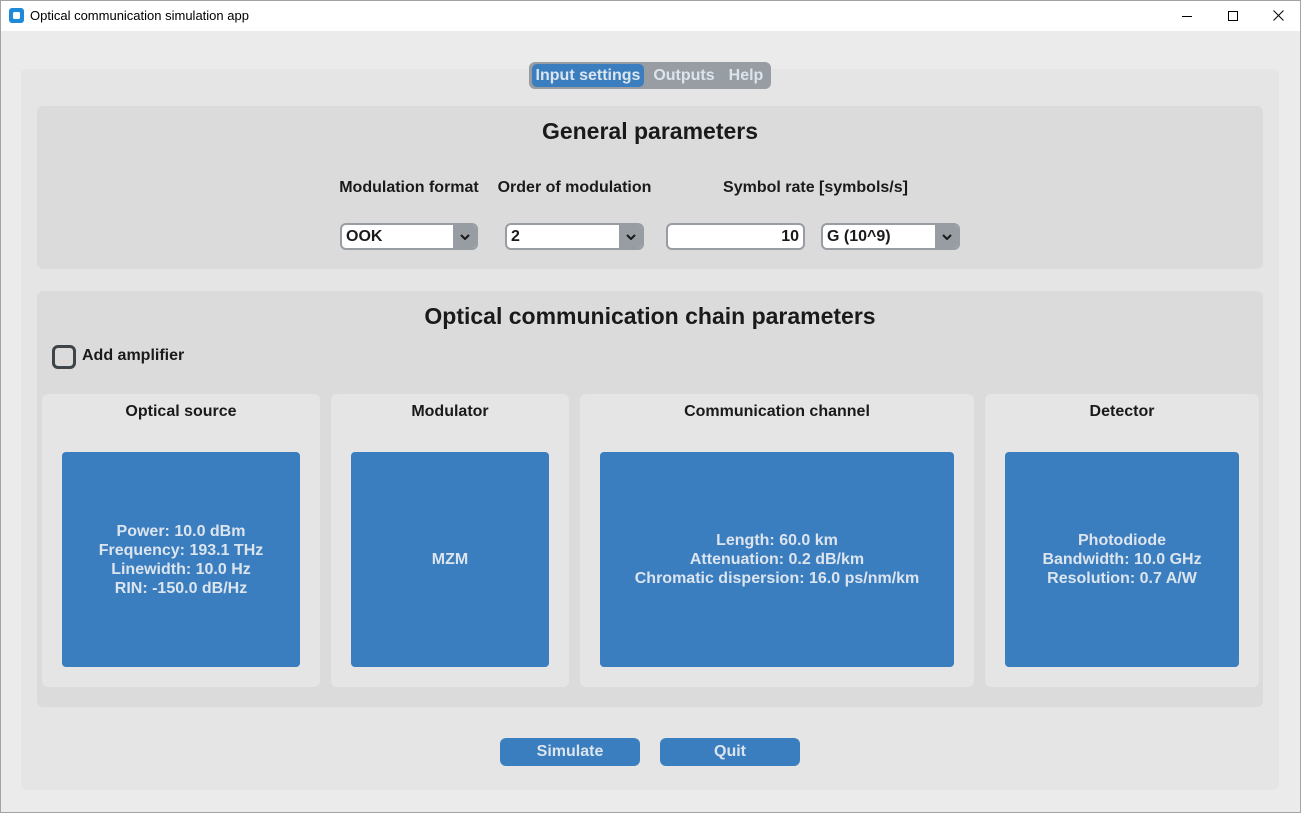 The image size is (1301, 813). I want to click on window-title: Optical communication simulation app, so click(139, 15).